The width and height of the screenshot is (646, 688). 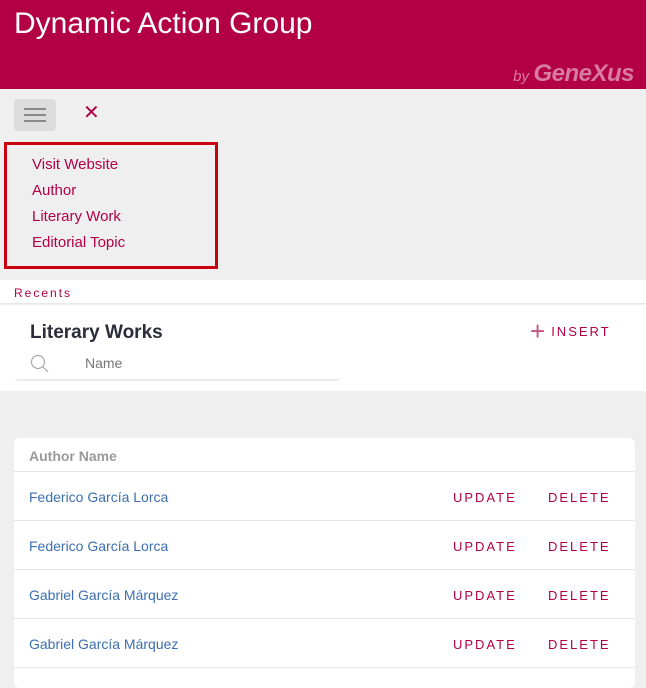 I want to click on app-header: Dynamic Action Group by GeneXus, so click(x=323, y=44).